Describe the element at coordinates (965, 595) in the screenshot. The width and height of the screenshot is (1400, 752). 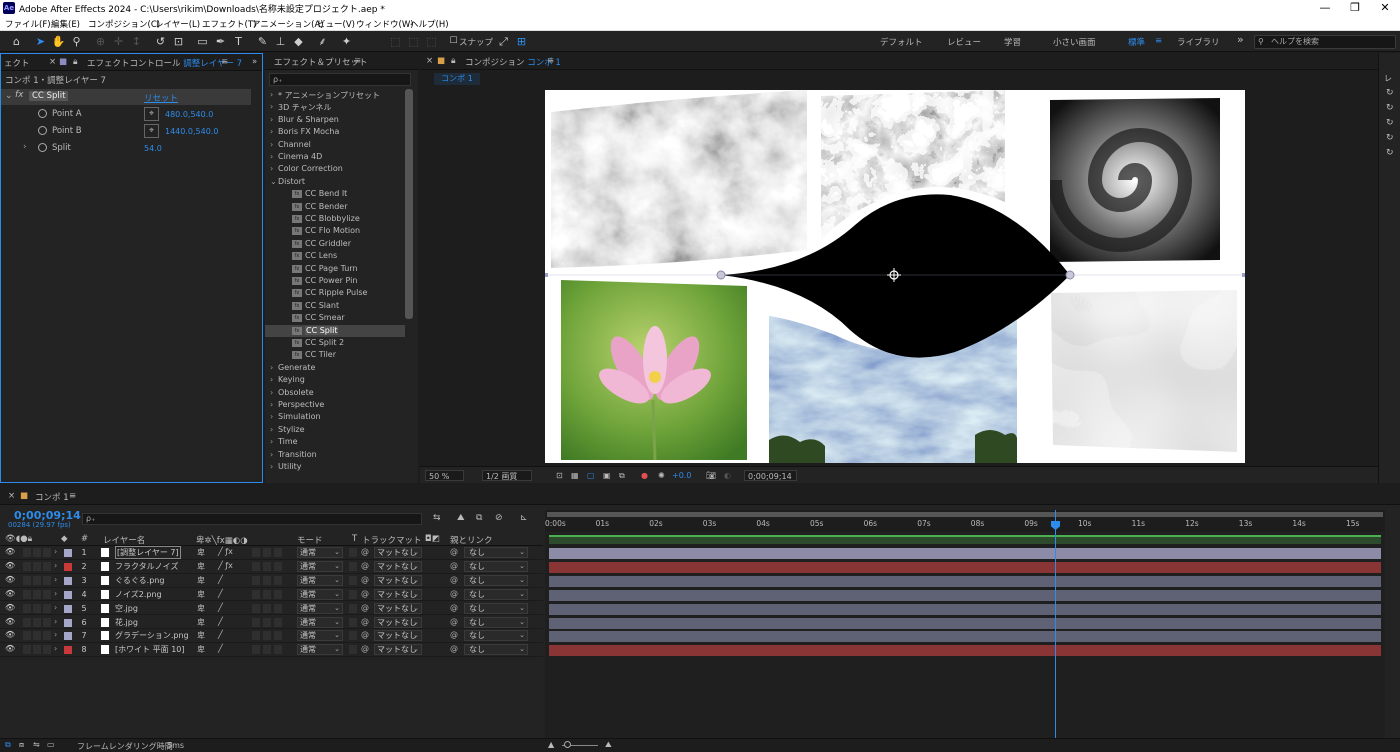
I see `layer-duration-bar` at that location.